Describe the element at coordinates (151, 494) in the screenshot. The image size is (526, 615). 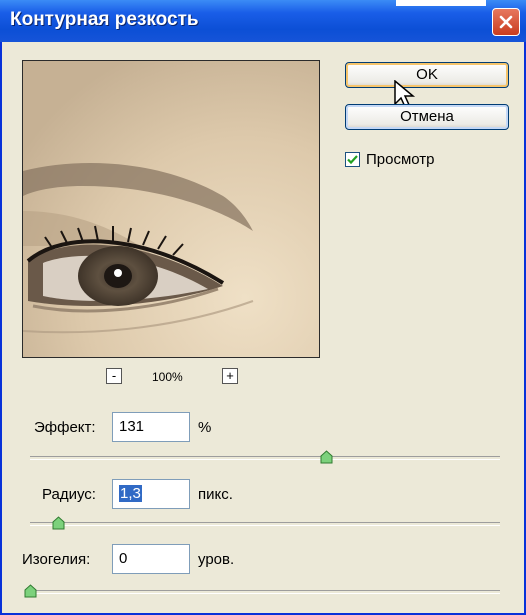
I see `radius-input: 1,3` at that location.